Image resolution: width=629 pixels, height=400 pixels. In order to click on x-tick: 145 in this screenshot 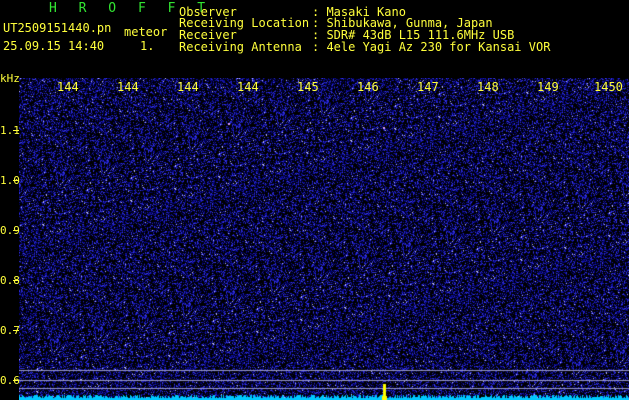, I will do `click(308, 87)`.